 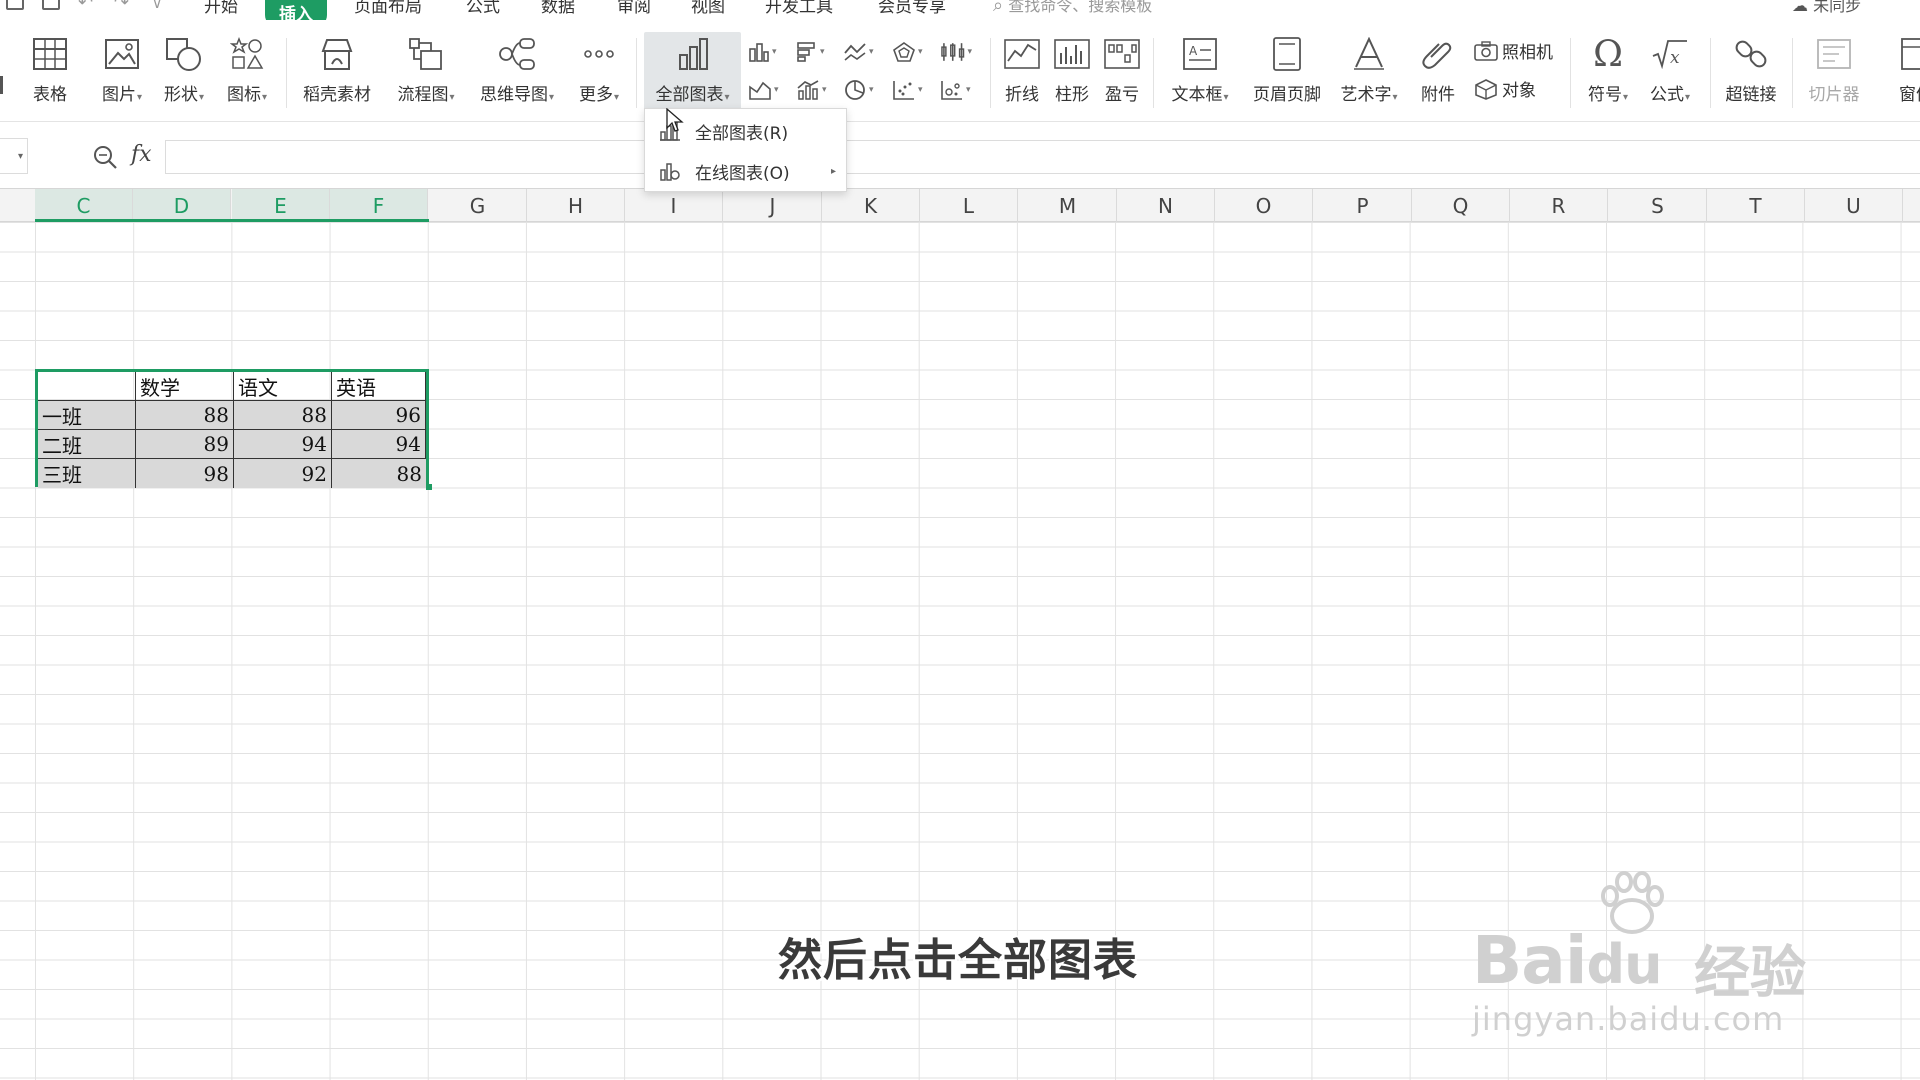 What do you see at coordinates (764, 90) in the screenshot?
I see `area-chart-mini-button: ▾` at bounding box center [764, 90].